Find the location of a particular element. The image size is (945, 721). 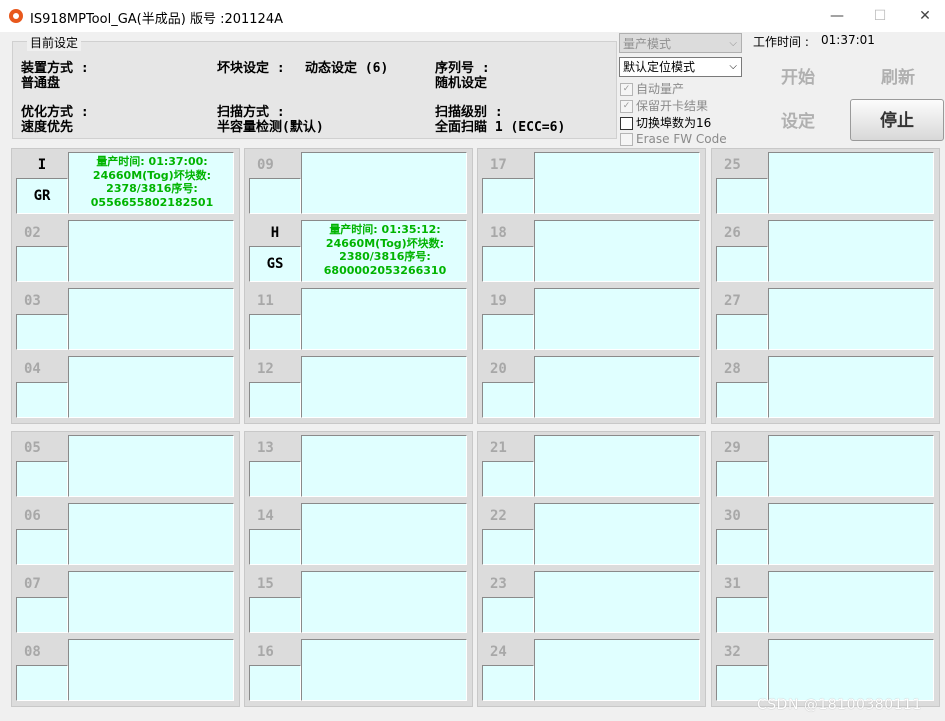

refresh-button: 刷新 is located at coordinates (898, 78).